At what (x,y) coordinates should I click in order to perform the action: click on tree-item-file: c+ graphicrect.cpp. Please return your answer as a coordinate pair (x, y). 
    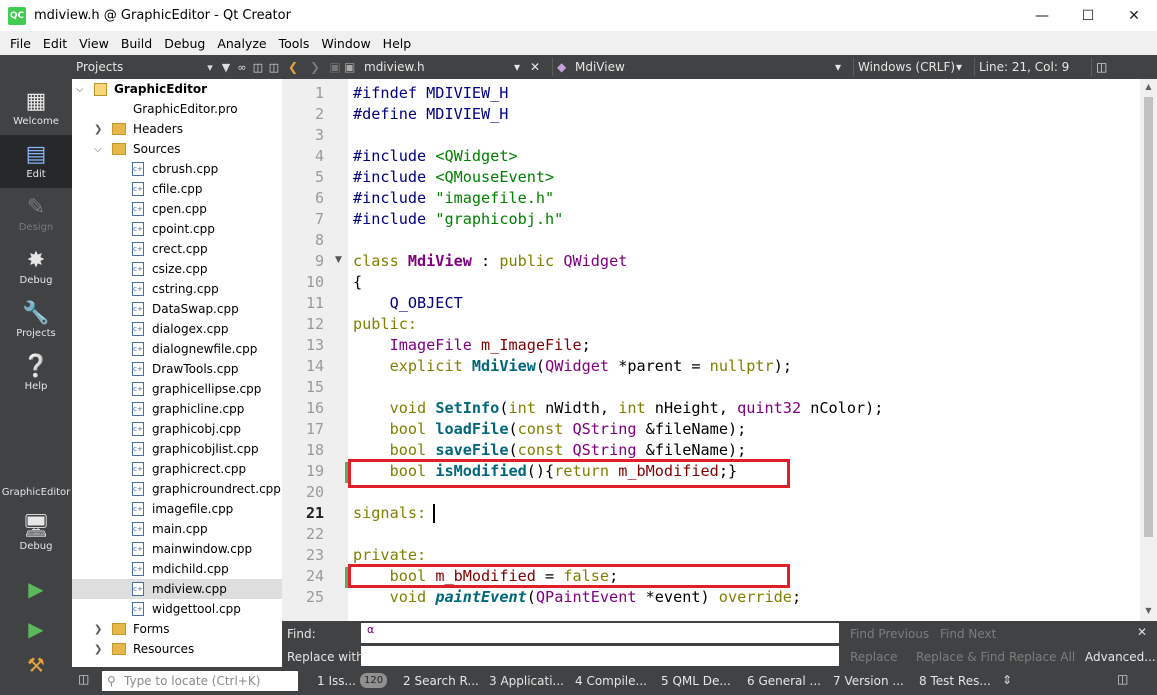
    Looking at the image, I should click on (177, 469).